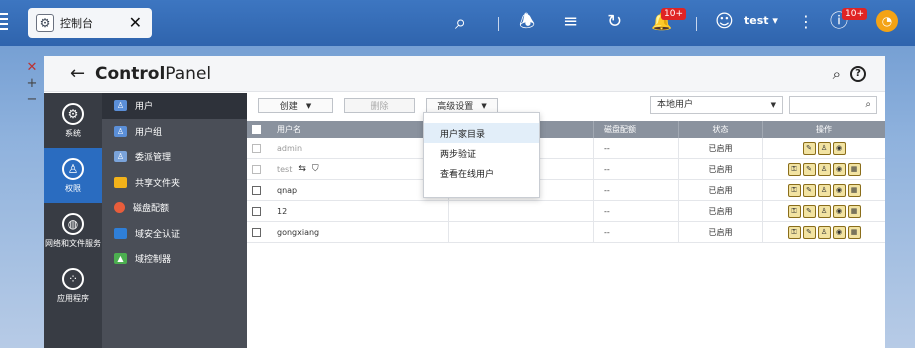 The width and height of the screenshot is (915, 348). Describe the element at coordinates (566, 107) in the screenshot. I see `toolbar: 创建 ▼ 删除 高级设置 ▼ 本地用户 ▼ ⌕` at that location.